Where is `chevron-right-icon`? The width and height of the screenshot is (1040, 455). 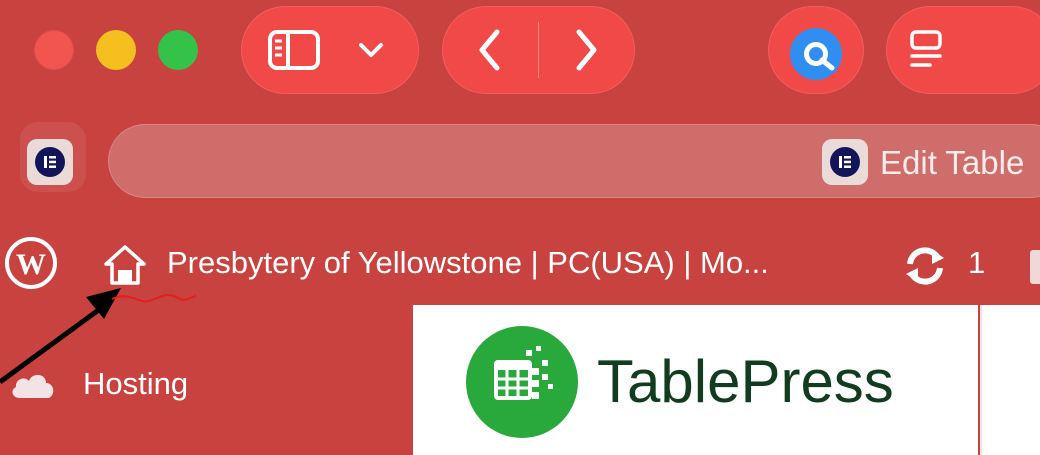
chevron-right-icon is located at coordinates (586, 50).